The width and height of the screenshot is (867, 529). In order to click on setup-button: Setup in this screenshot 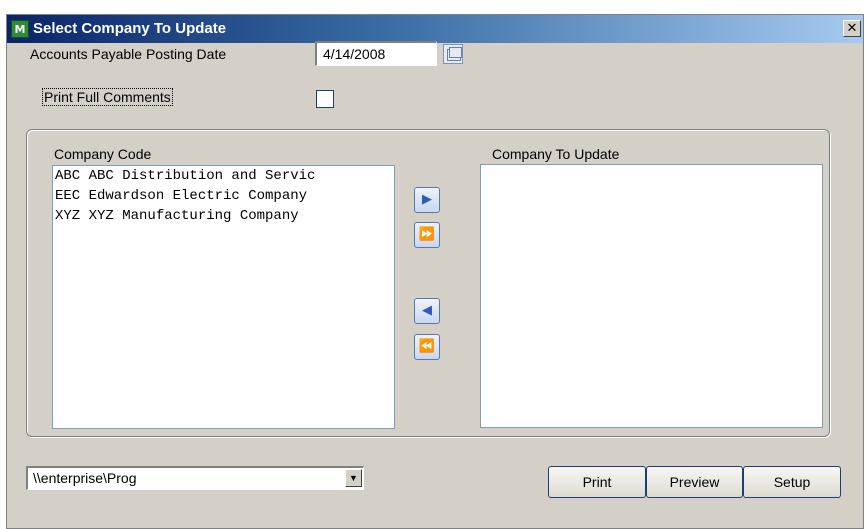, I will do `click(792, 482)`.